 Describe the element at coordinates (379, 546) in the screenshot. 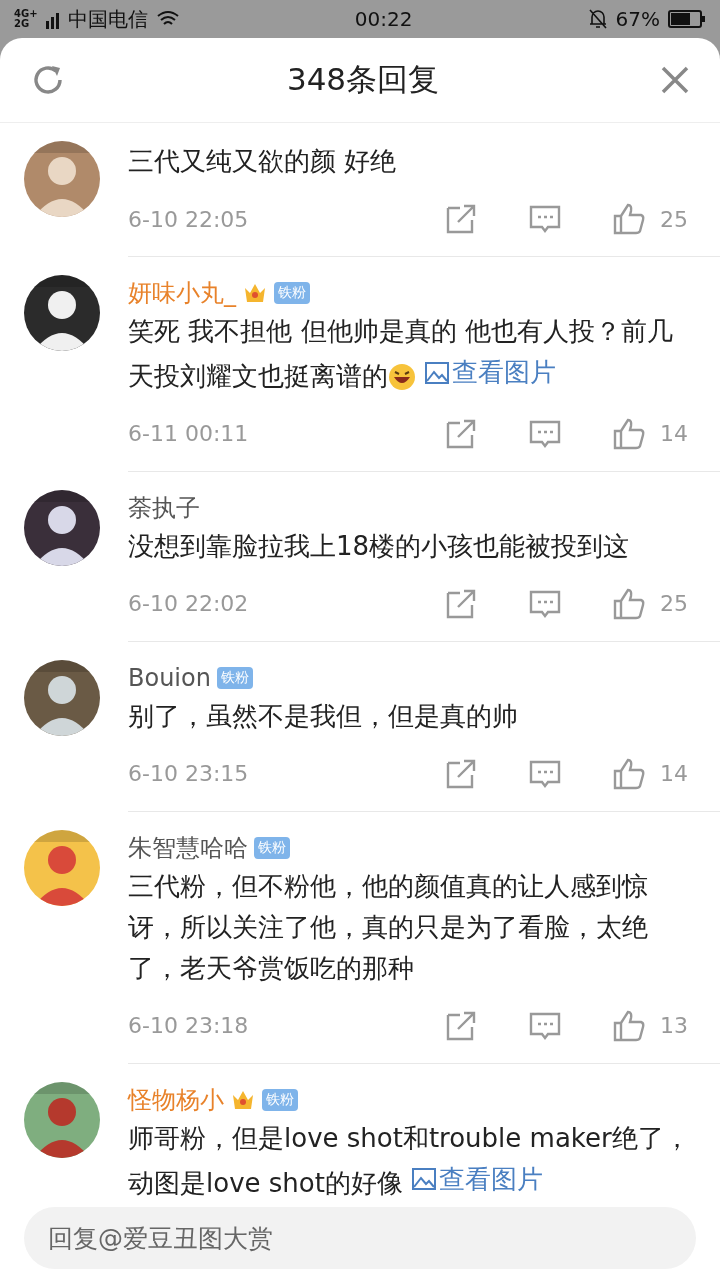

I see `comment-text: 没想到靠脸拉我上18楼的小孩也能被投到这` at that location.